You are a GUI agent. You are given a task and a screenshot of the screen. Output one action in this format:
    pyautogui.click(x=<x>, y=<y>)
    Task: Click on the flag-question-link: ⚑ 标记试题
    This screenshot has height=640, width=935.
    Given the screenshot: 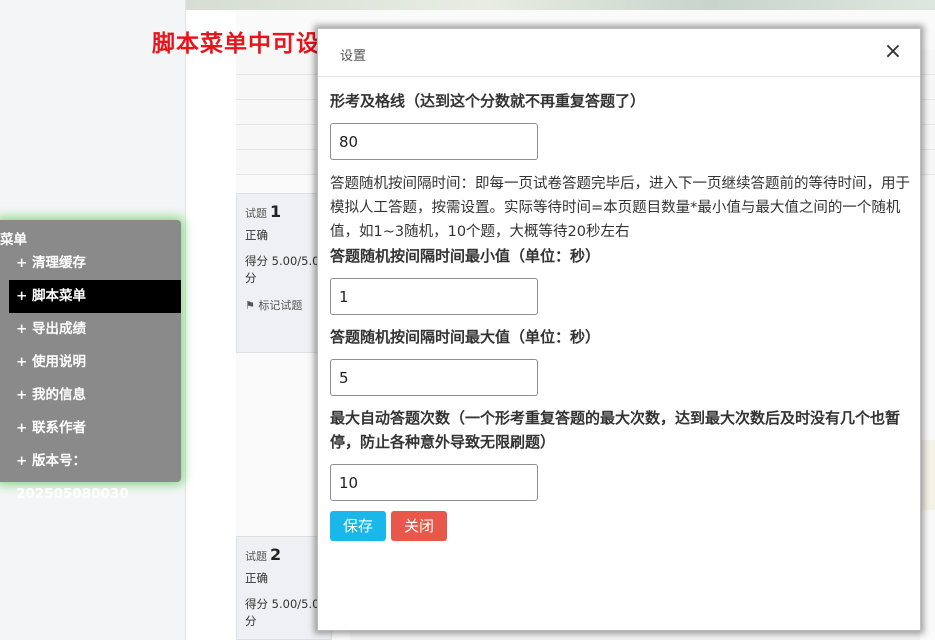 What is the action you would take?
    pyautogui.click(x=284, y=305)
    